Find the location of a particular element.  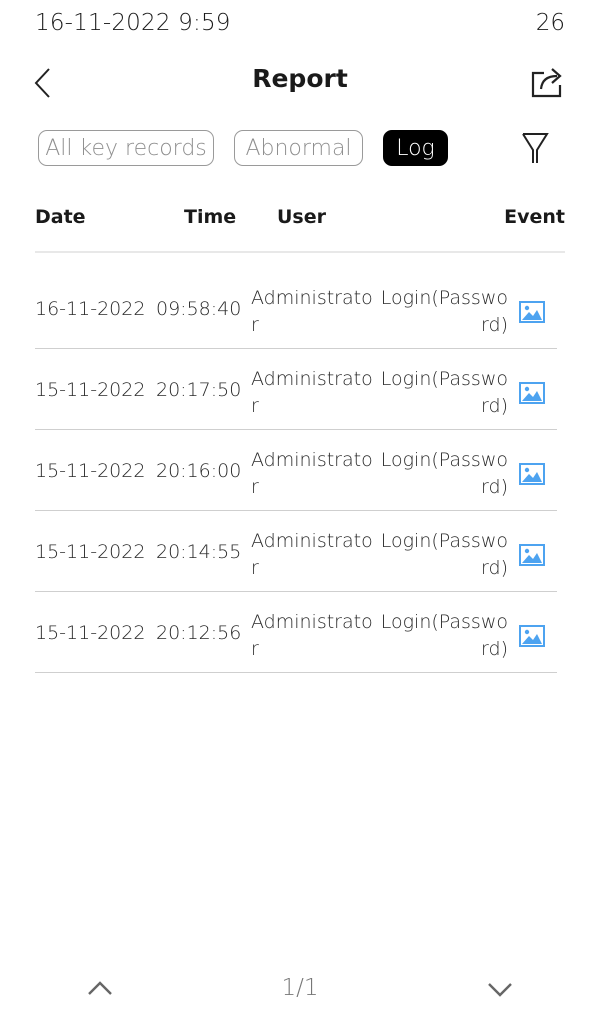

status-datetime: 16-11-2022 9:59 is located at coordinates (133, 23).